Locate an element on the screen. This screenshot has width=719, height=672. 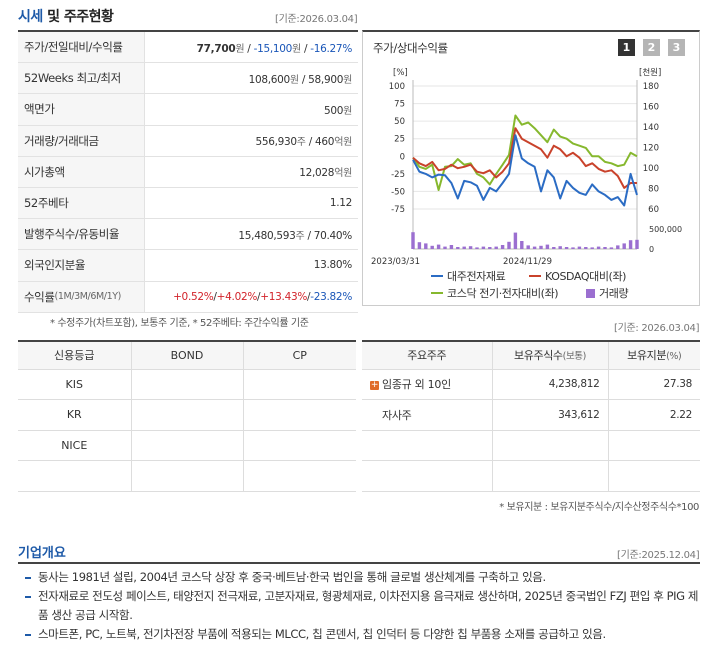
row-label: 외국인지분율 is located at coordinates (81, 265).